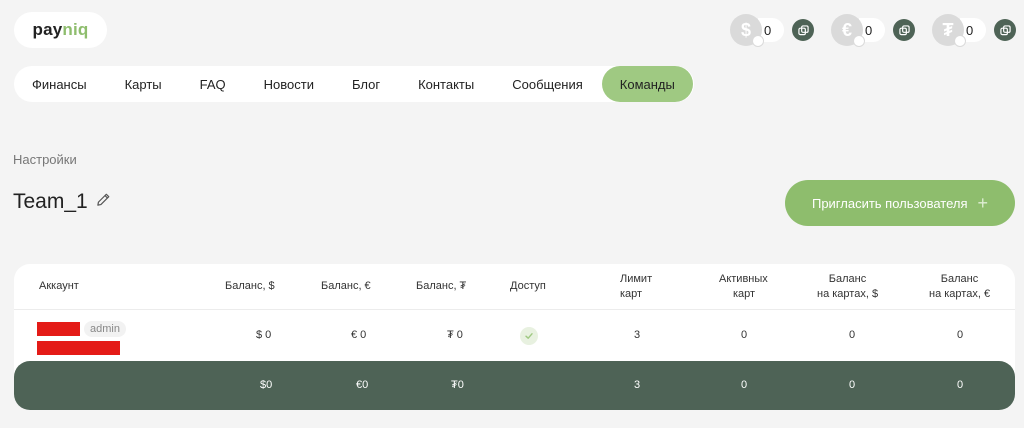  I want to click on team-header: Team_1, so click(62, 202).